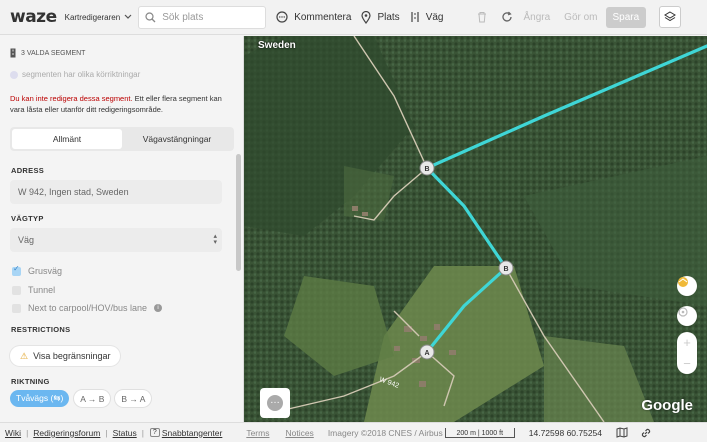  Describe the element at coordinates (434, 17) in the screenshot. I see `road-tool-label: Väg` at that location.